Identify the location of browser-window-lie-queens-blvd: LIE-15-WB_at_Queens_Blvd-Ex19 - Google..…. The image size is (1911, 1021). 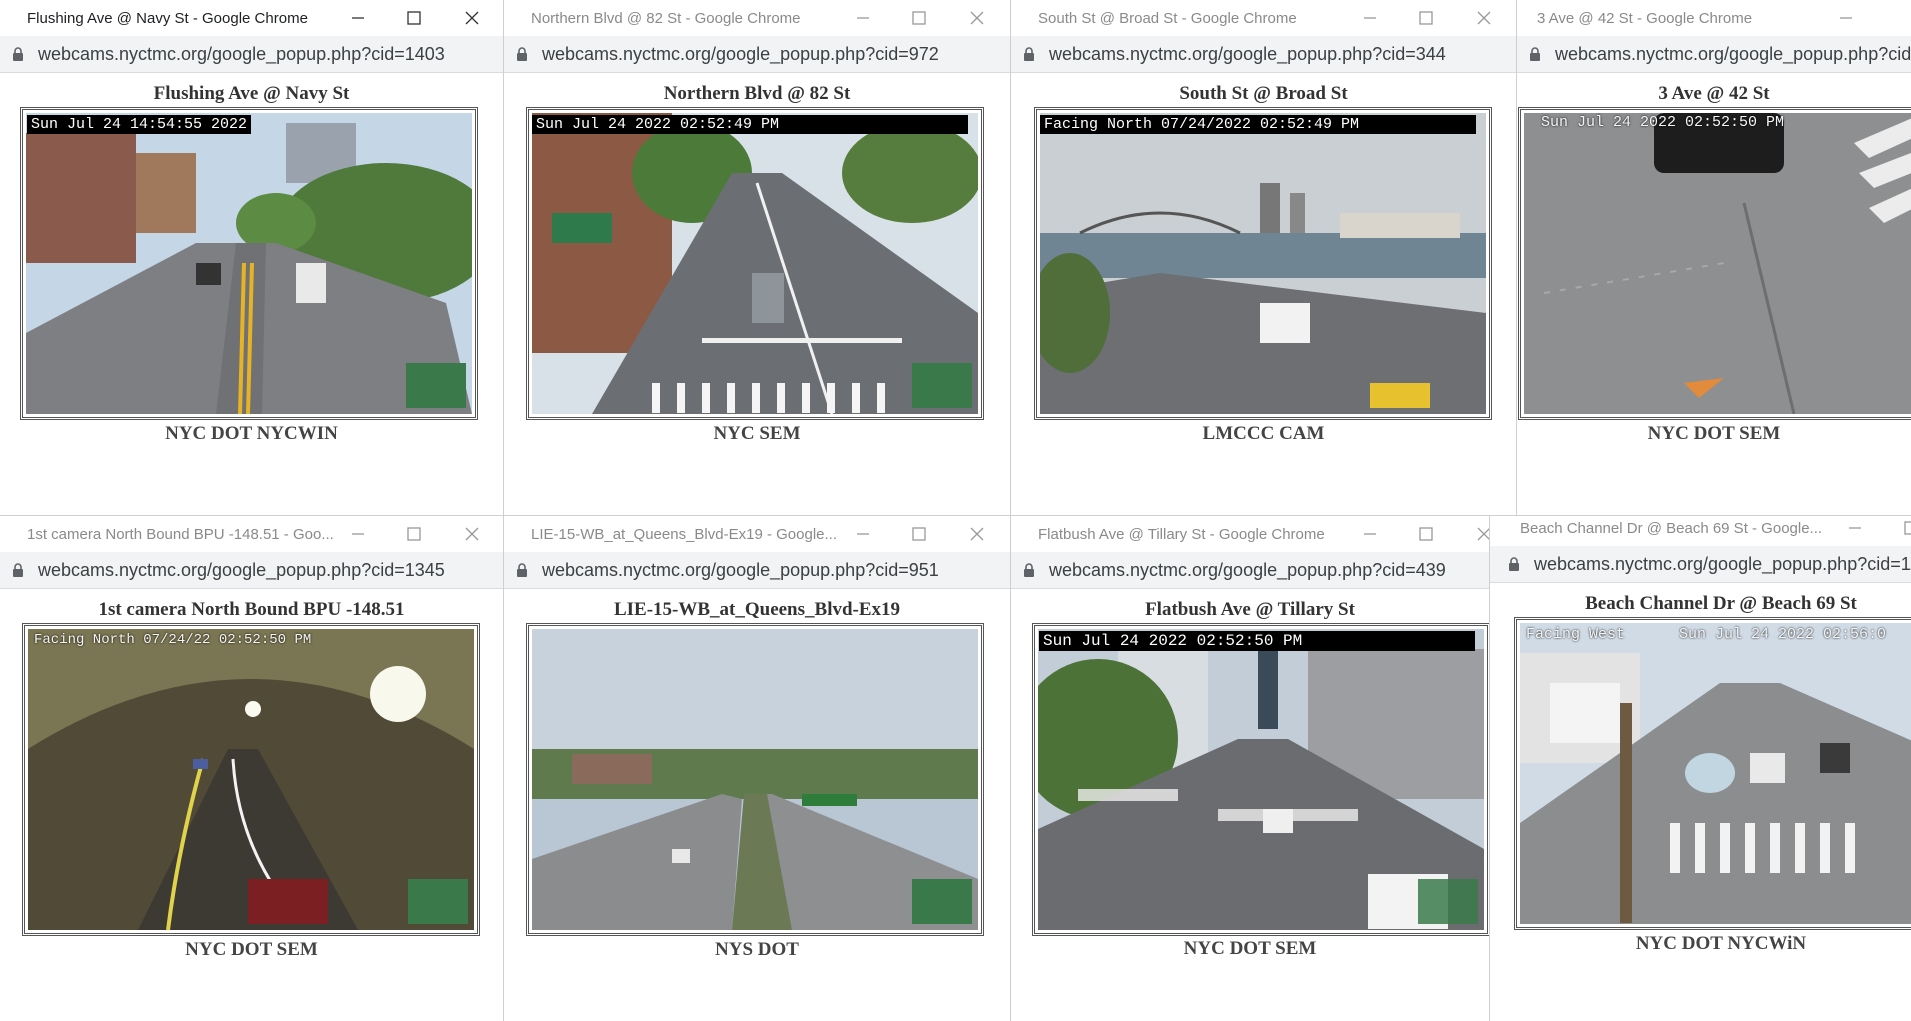
(757, 768).